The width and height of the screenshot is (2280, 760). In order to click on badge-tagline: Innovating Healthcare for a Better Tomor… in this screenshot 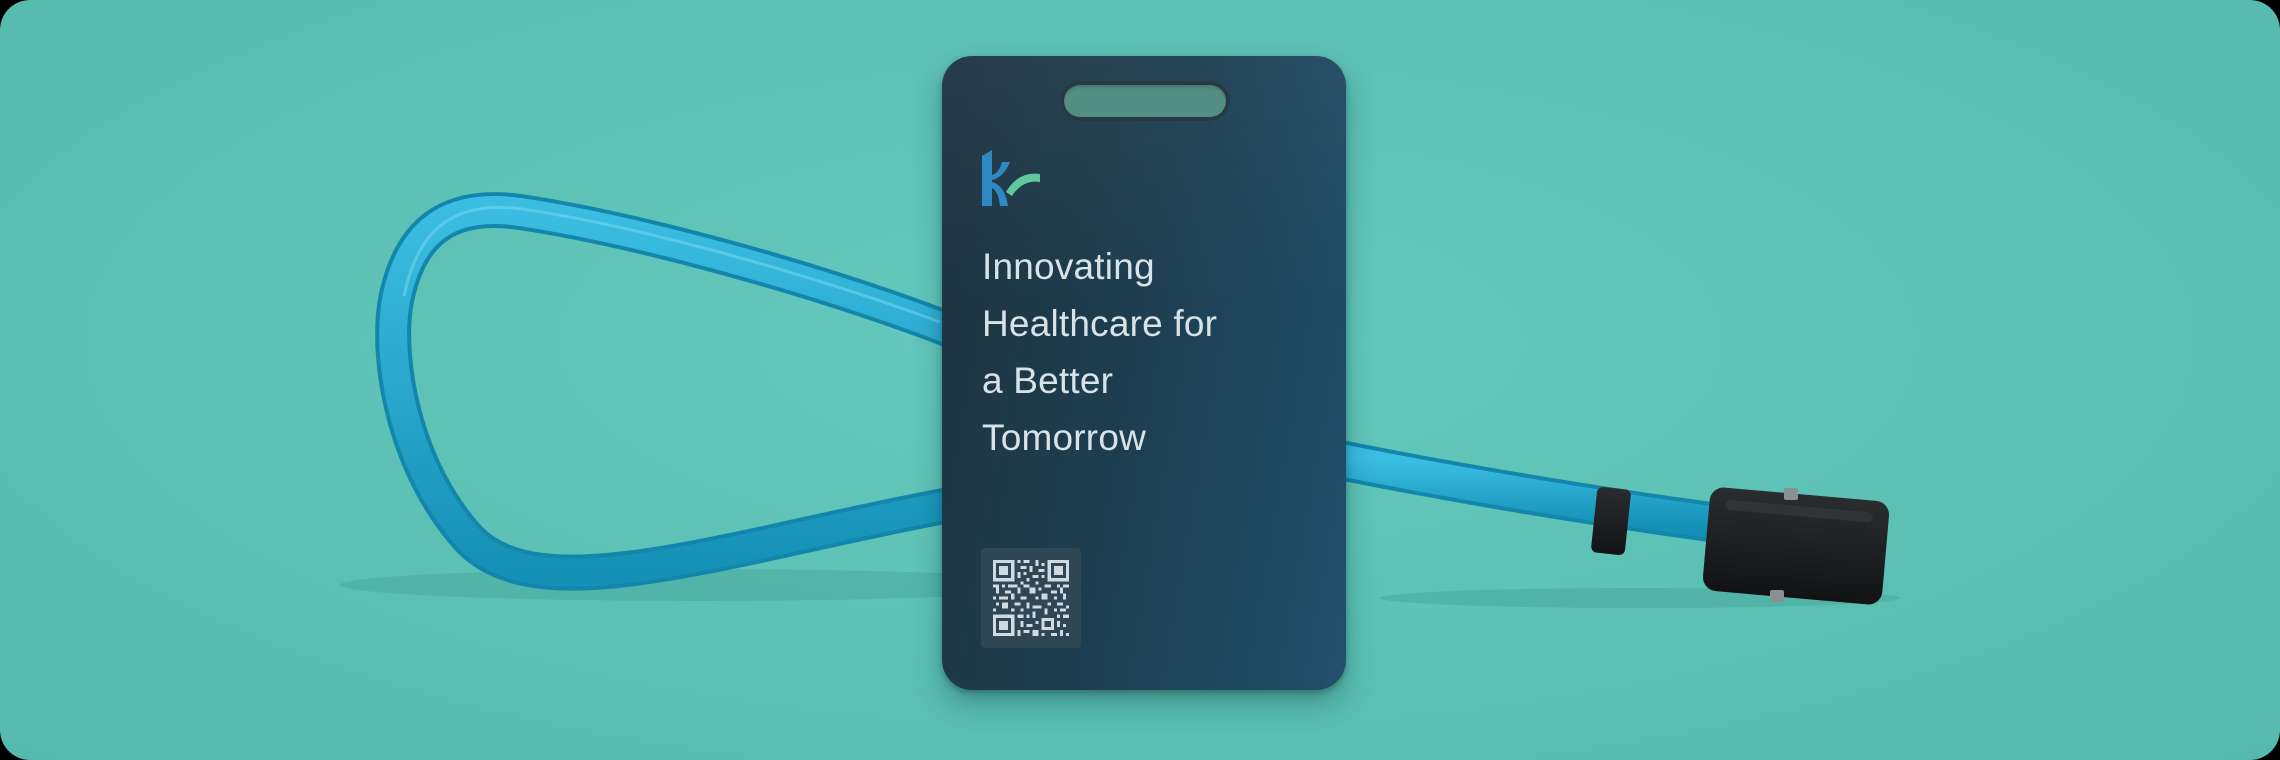, I will do `click(1152, 352)`.